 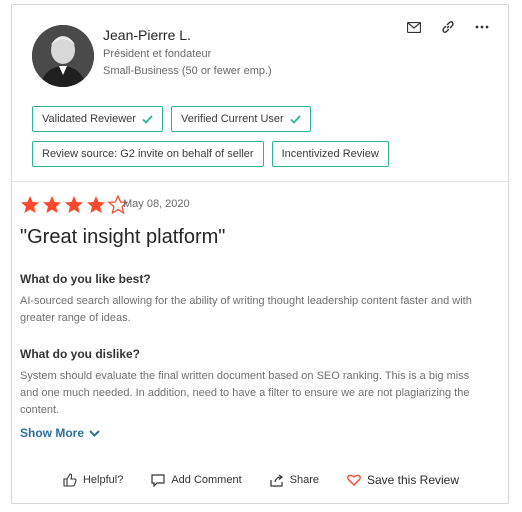 I want to click on star-rating, so click(x=74, y=204).